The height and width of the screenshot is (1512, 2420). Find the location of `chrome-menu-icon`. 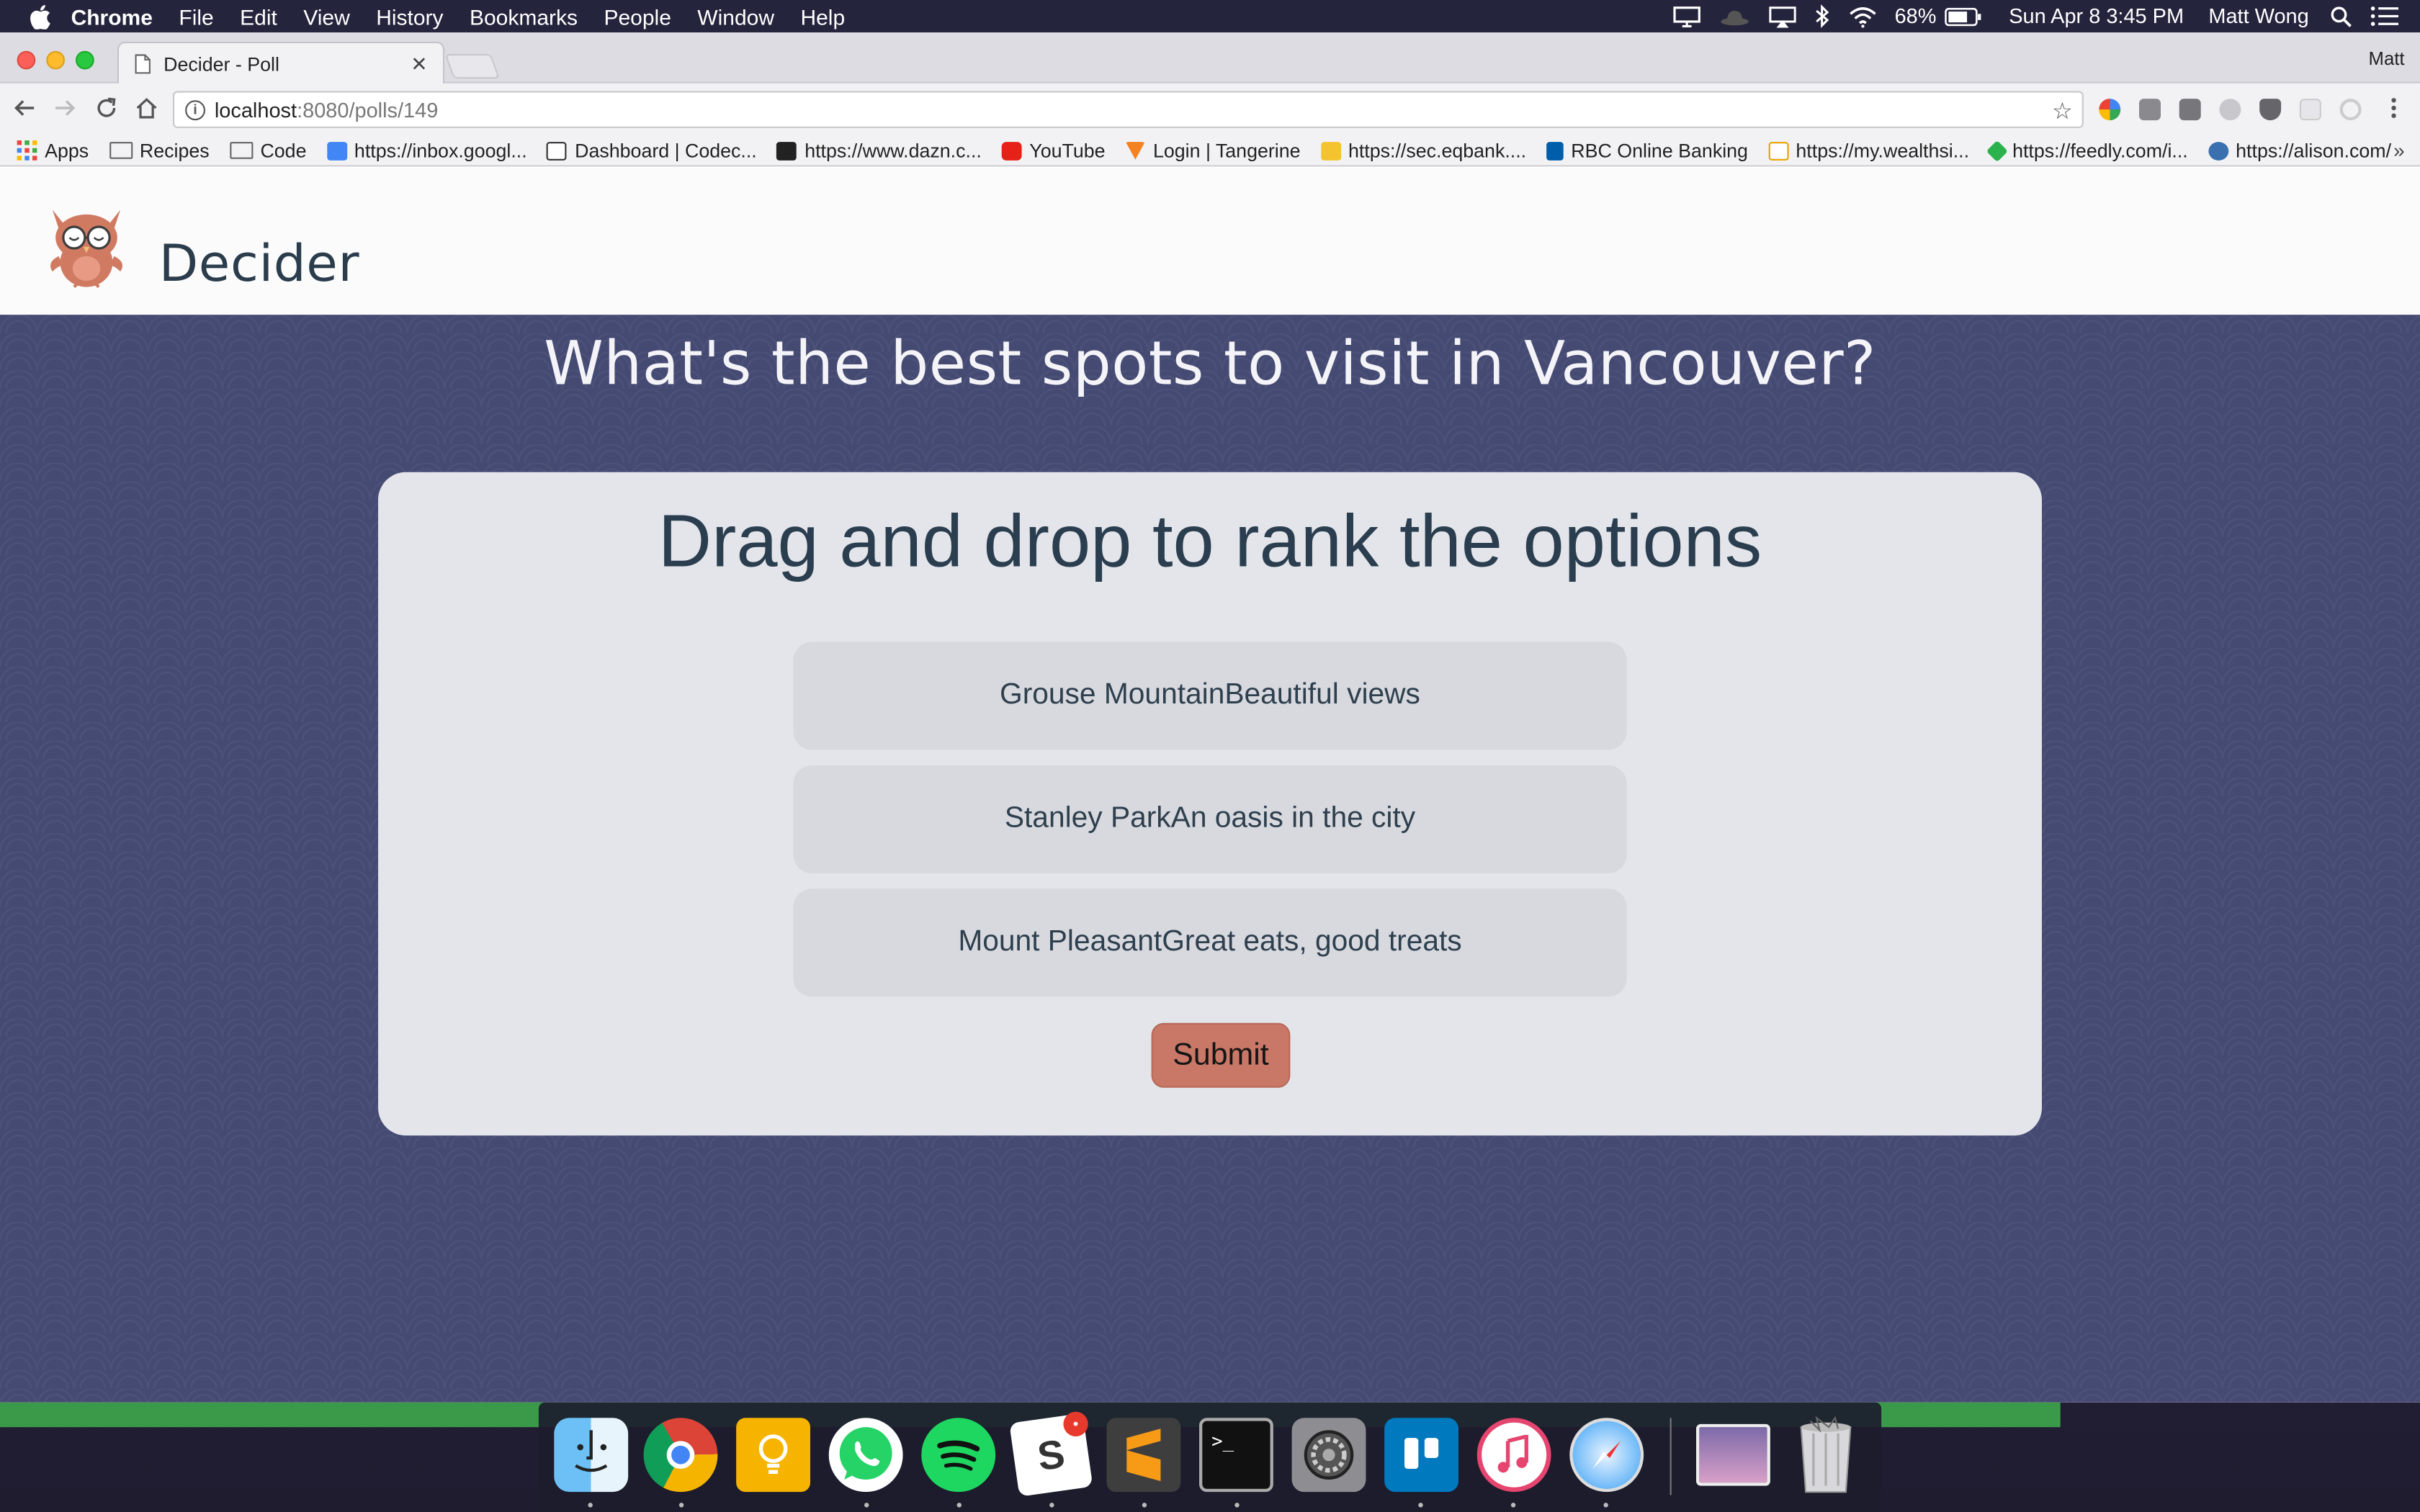

chrome-menu-icon is located at coordinates (2394, 108).